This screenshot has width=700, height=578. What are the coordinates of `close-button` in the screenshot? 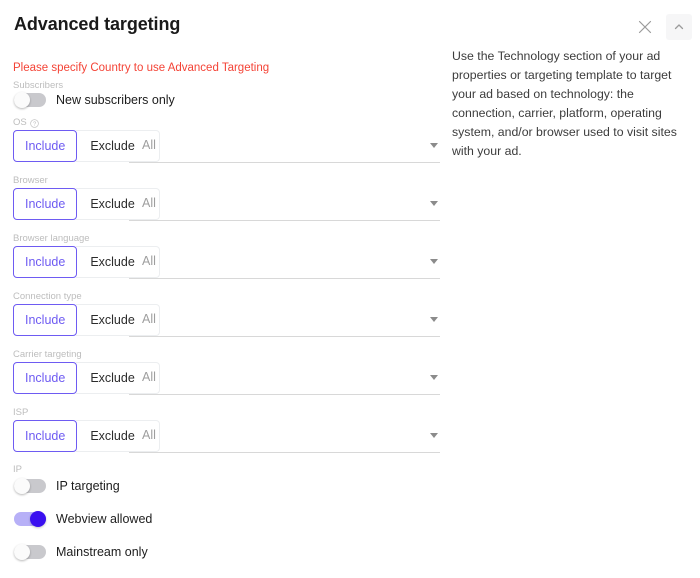 It's located at (645, 27).